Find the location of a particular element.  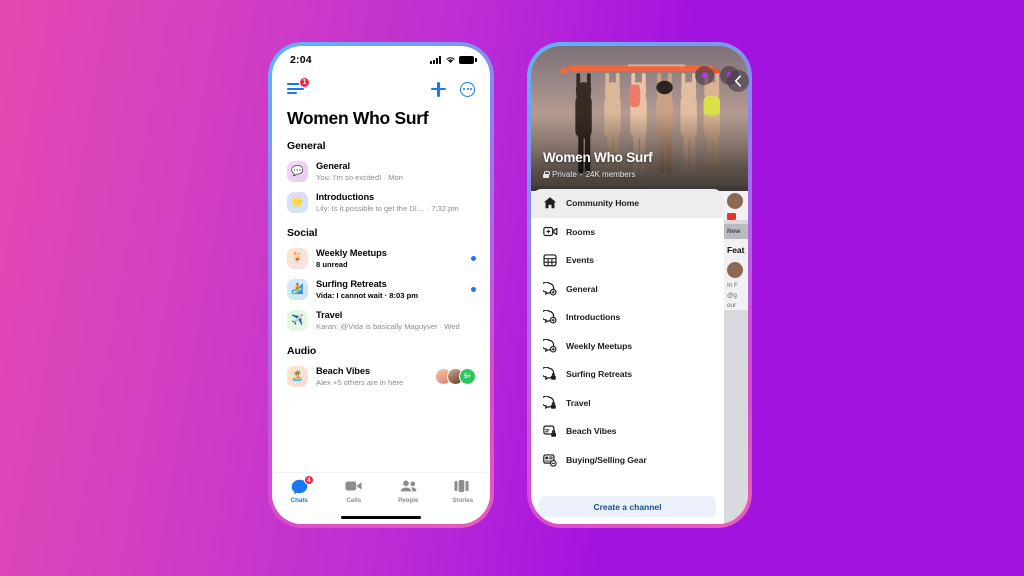

calendar-grid-icon is located at coordinates (550, 260).